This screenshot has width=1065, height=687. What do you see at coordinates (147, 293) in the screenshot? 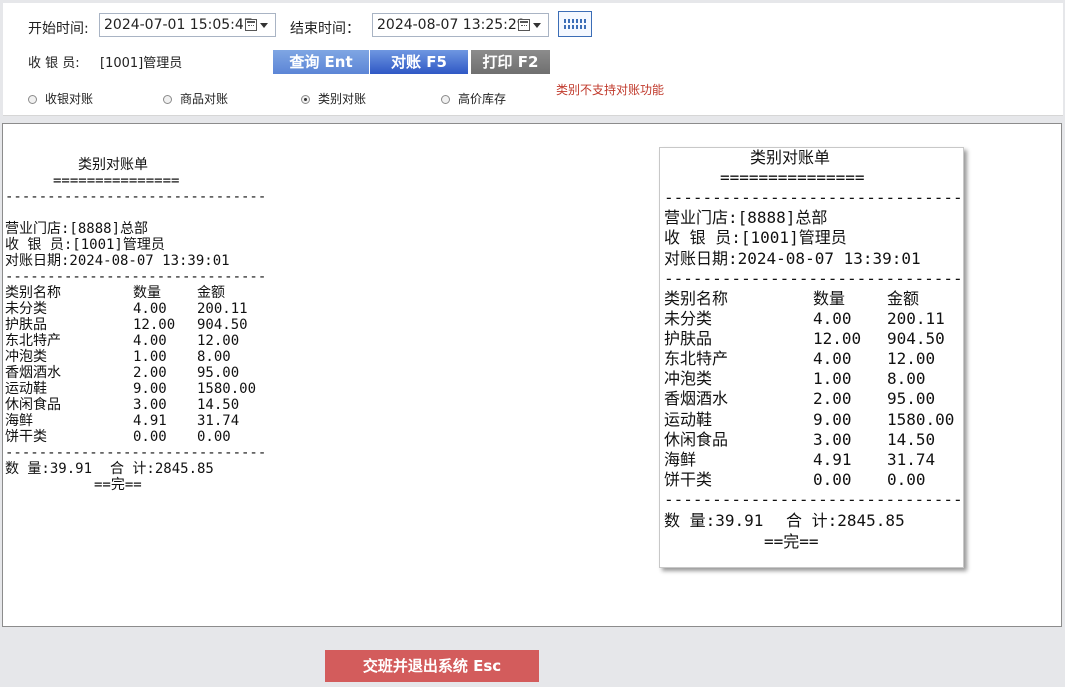
I see `col-qty-header: 数量` at bounding box center [147, 293].